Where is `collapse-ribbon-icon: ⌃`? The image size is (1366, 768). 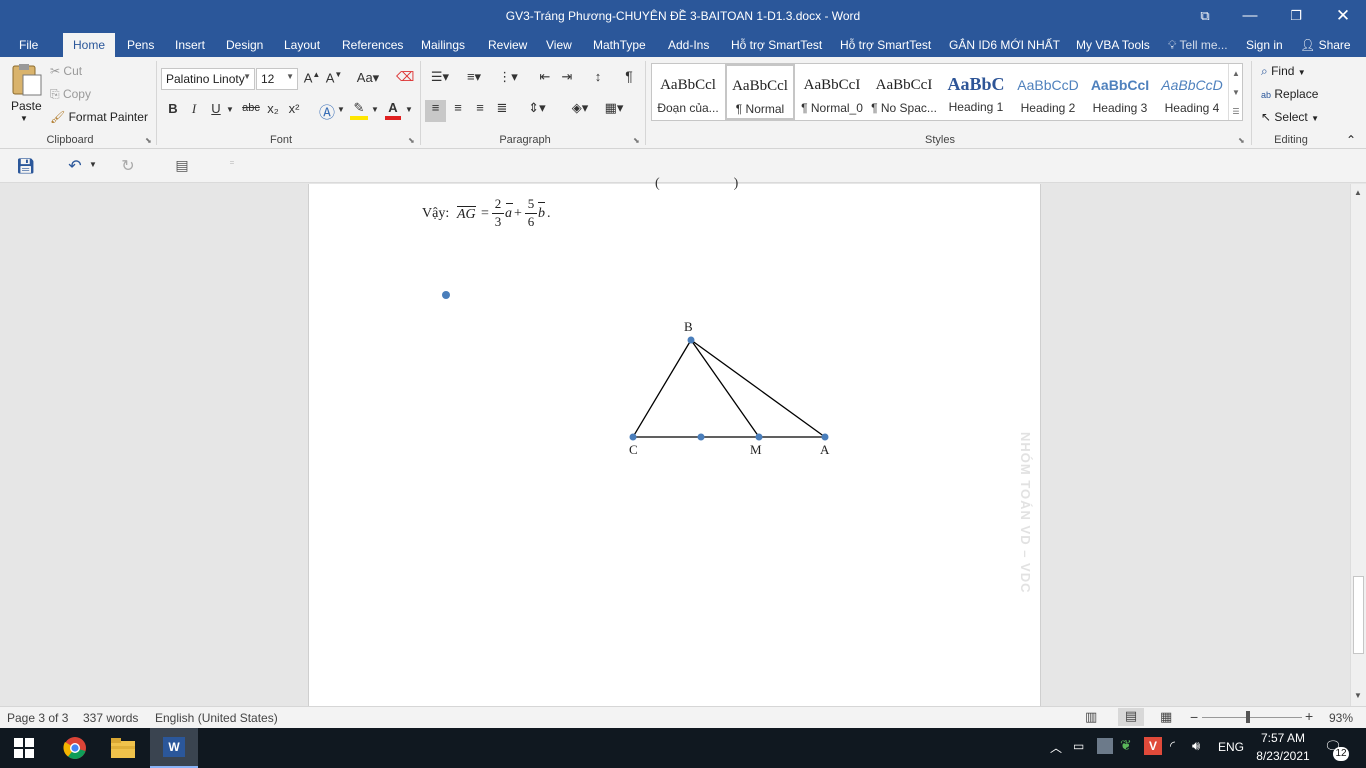 collapse-ribbon-icon: ⌃ is located at coordinates (1351, 140).